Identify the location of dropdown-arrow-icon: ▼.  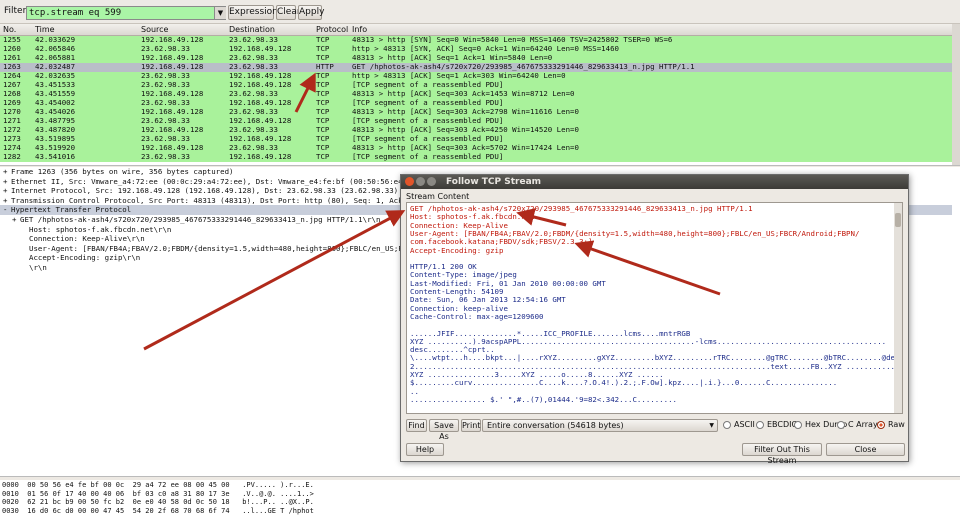
(711, 425).